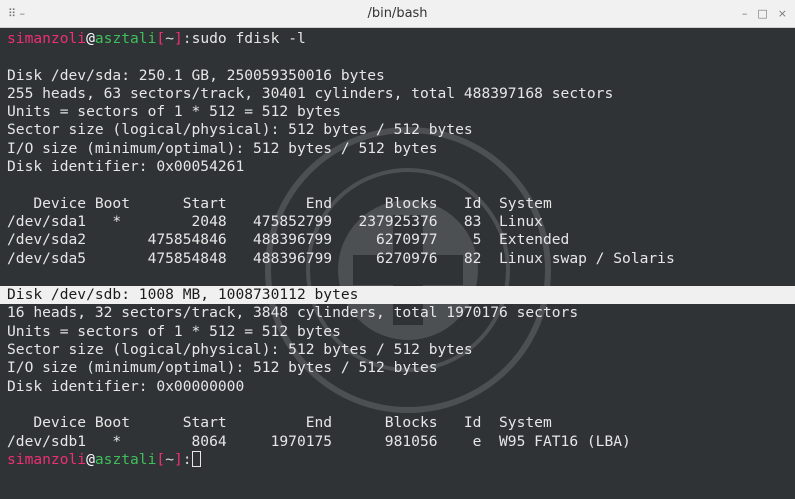  Describe the element at coordinates (745, 14) in the screenshot. I see `minimize-icon: –` at that location.